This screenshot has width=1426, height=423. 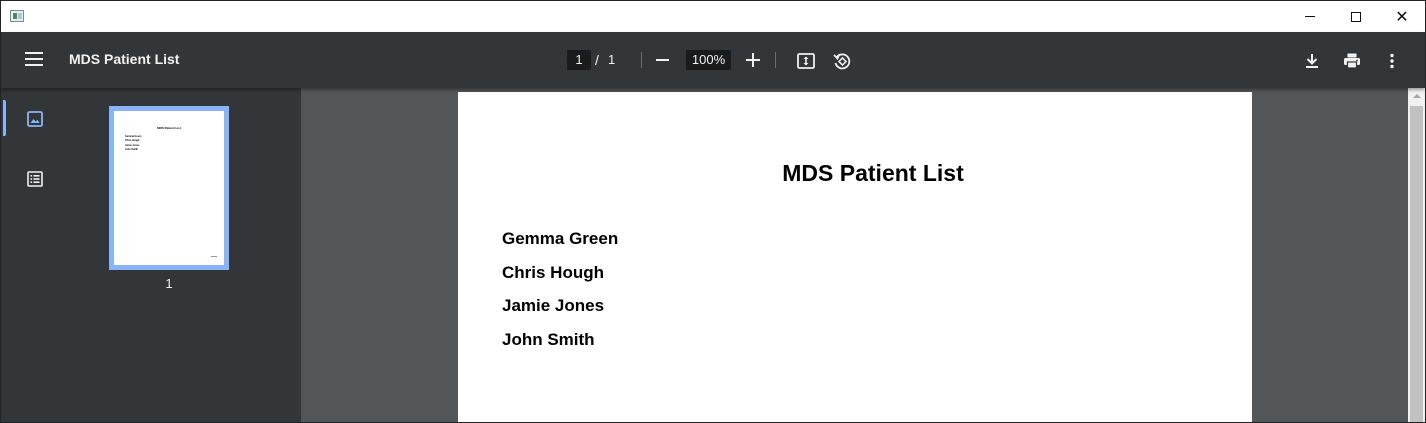 What do you see at coordinates (1416, 264) in the screenshot?
I see `scrollbar-thumb` at bounding box center [1416, 264].